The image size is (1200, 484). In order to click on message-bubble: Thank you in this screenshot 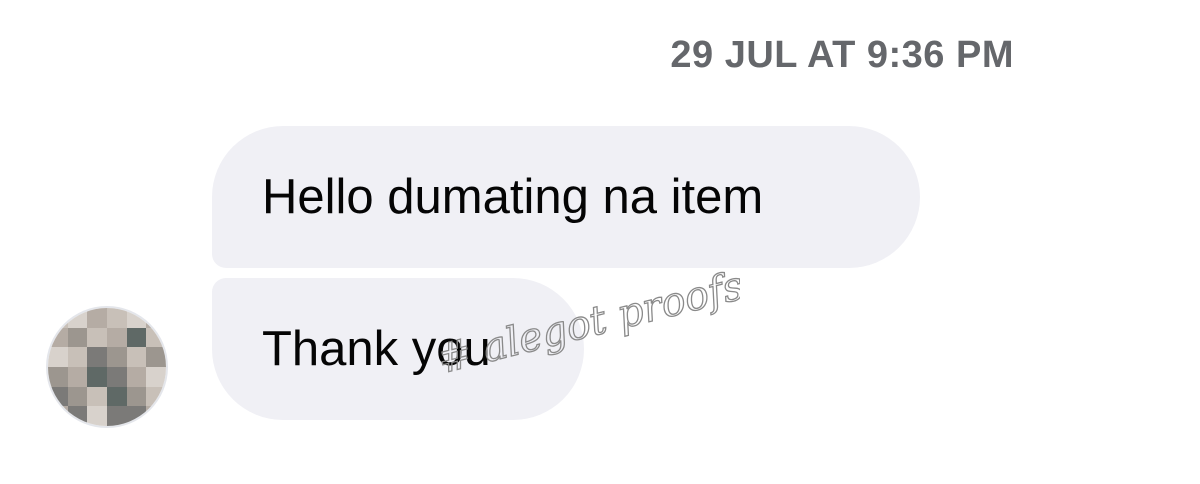, I will do `click(398, 349)`.